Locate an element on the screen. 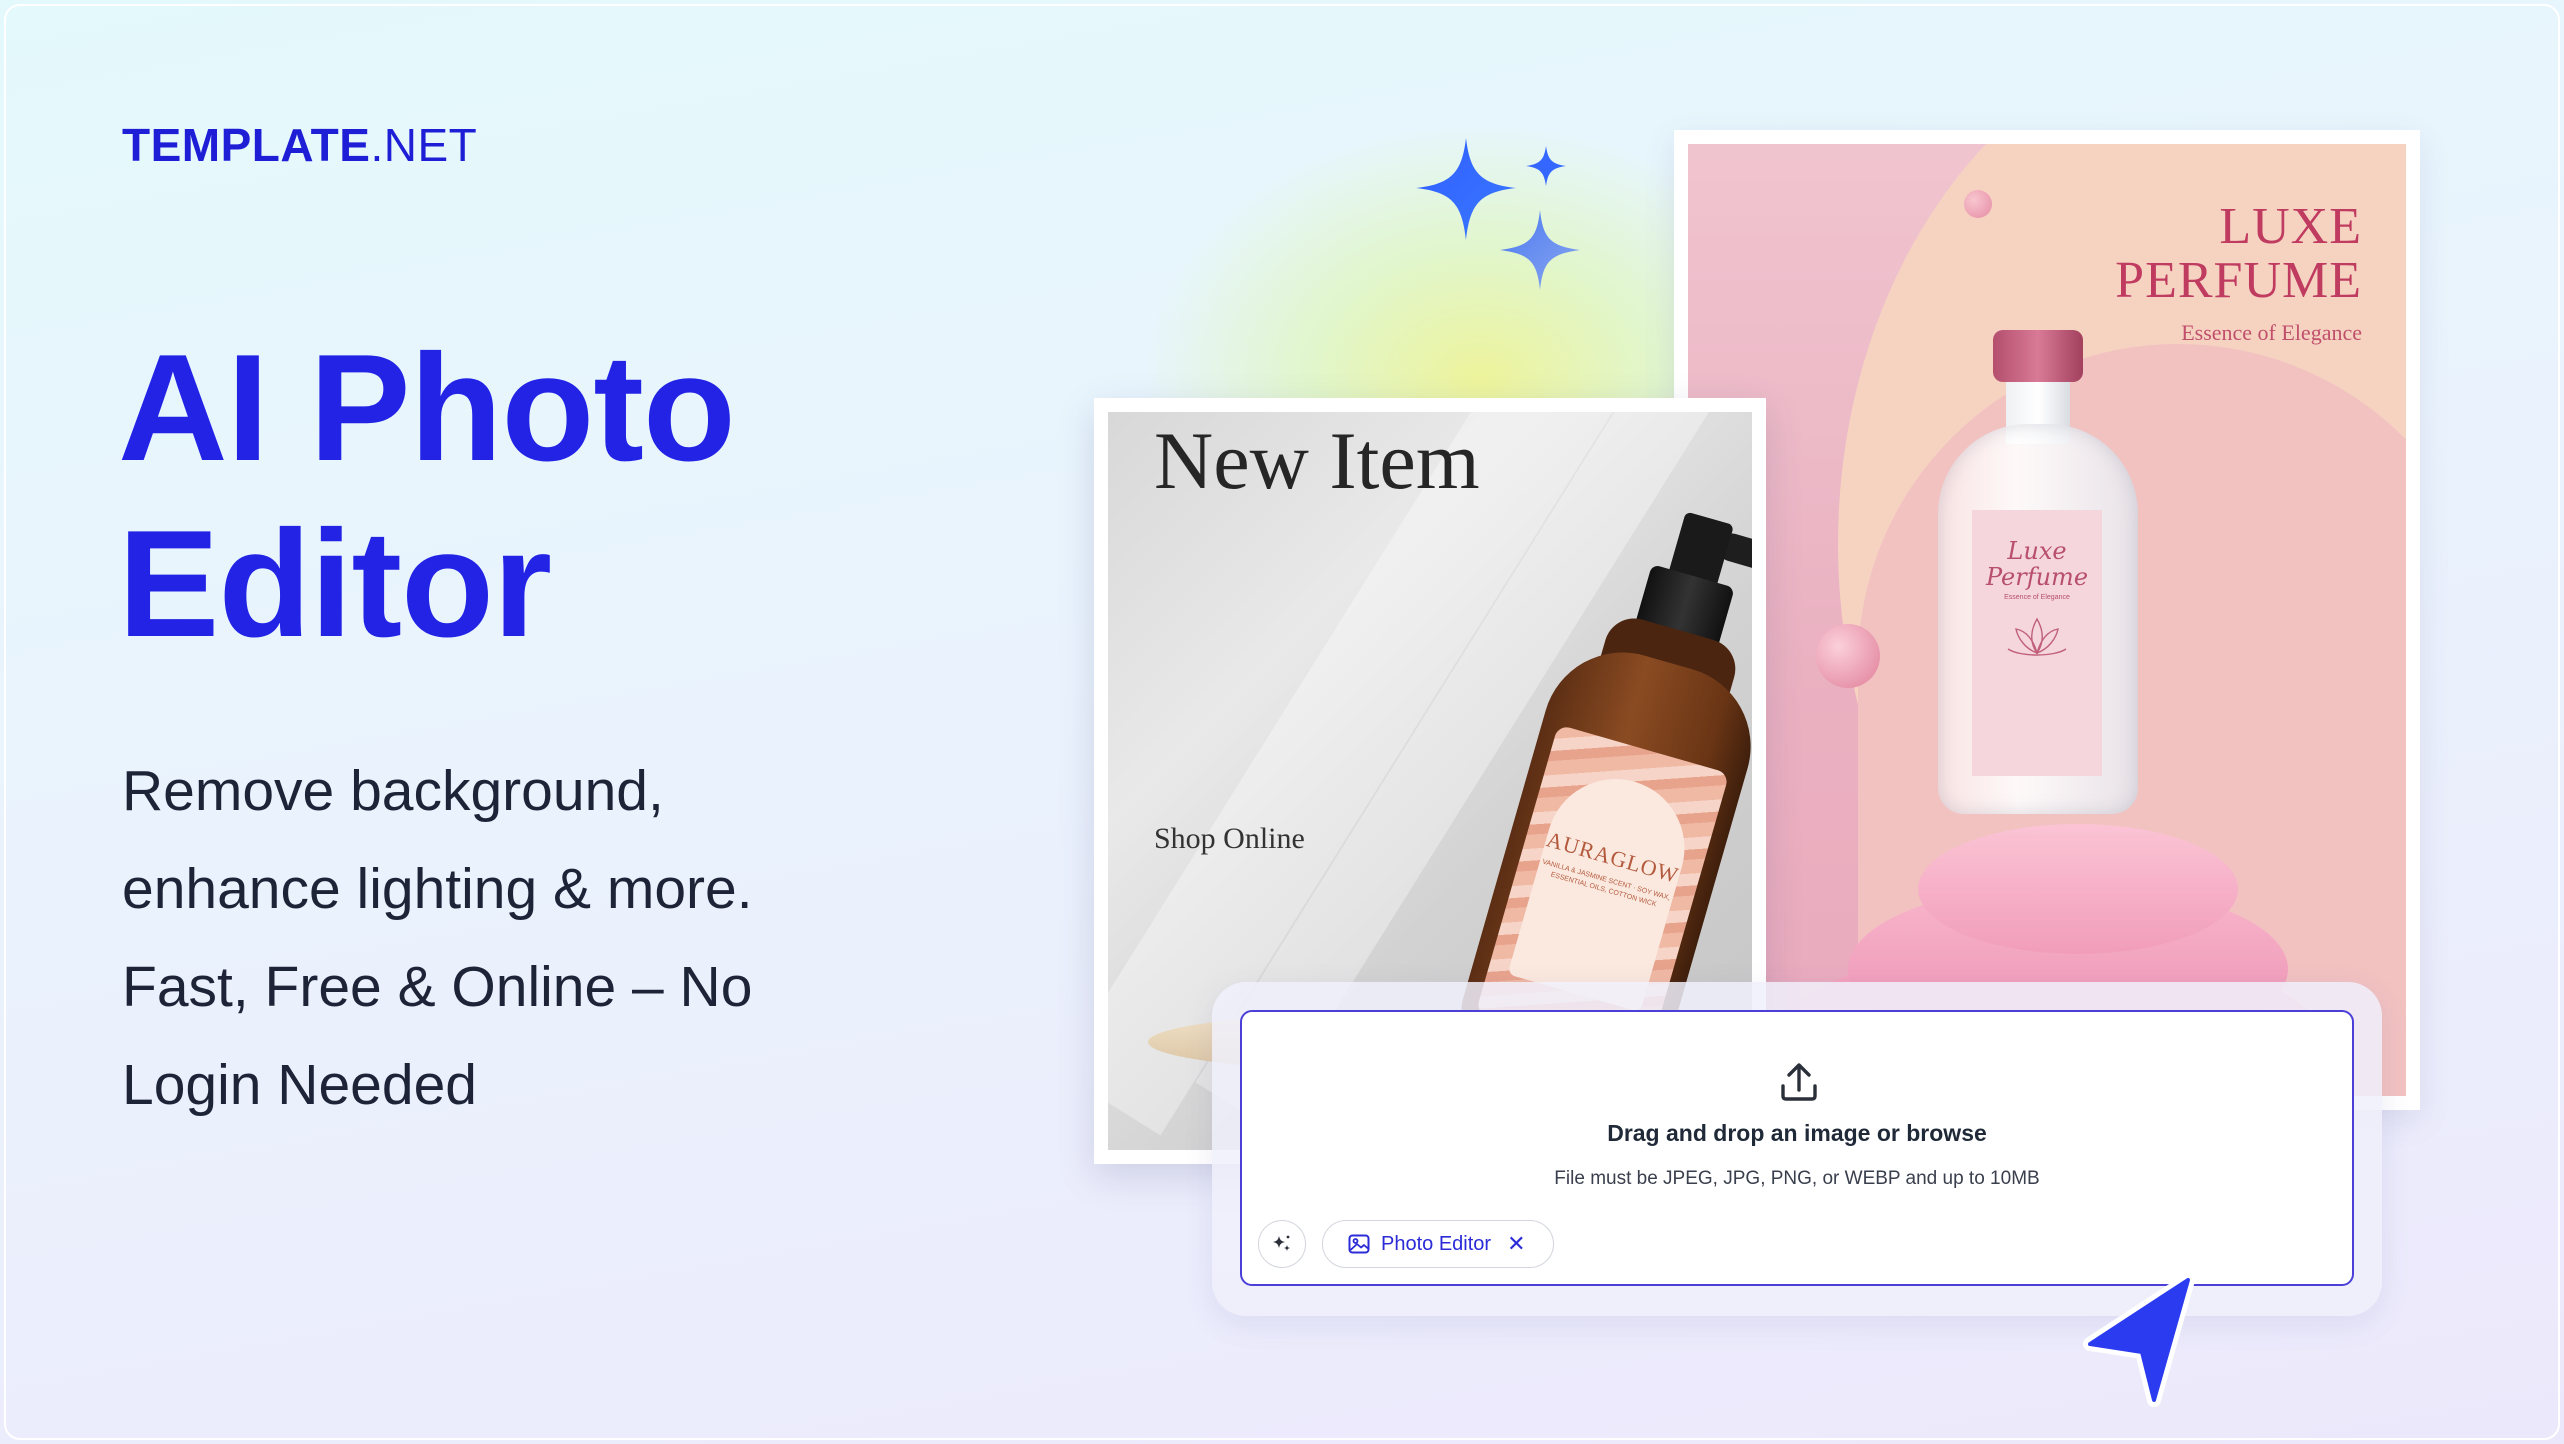 This screenshot has height=1444, width=2564. shop-online-text: Shop Online is located at coordinates (1229, 838).